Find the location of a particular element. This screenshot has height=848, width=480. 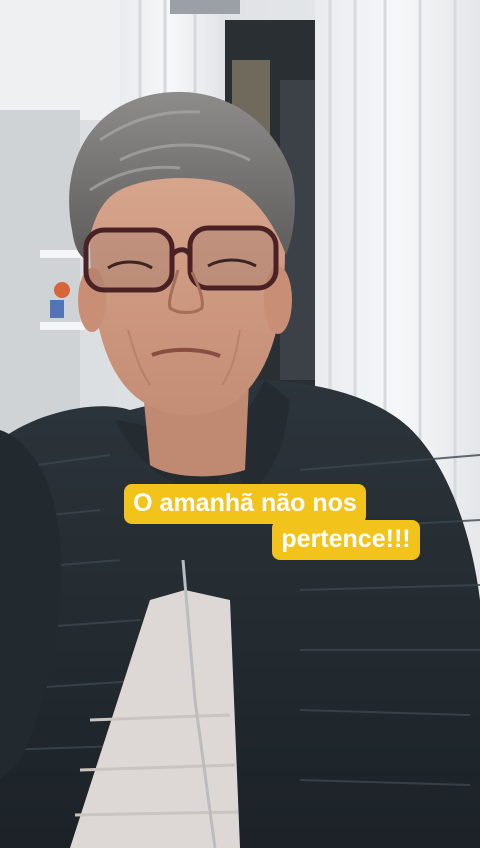

video-caption: O amanhã não nos pertence!!! is located at coordinates (240, 522).